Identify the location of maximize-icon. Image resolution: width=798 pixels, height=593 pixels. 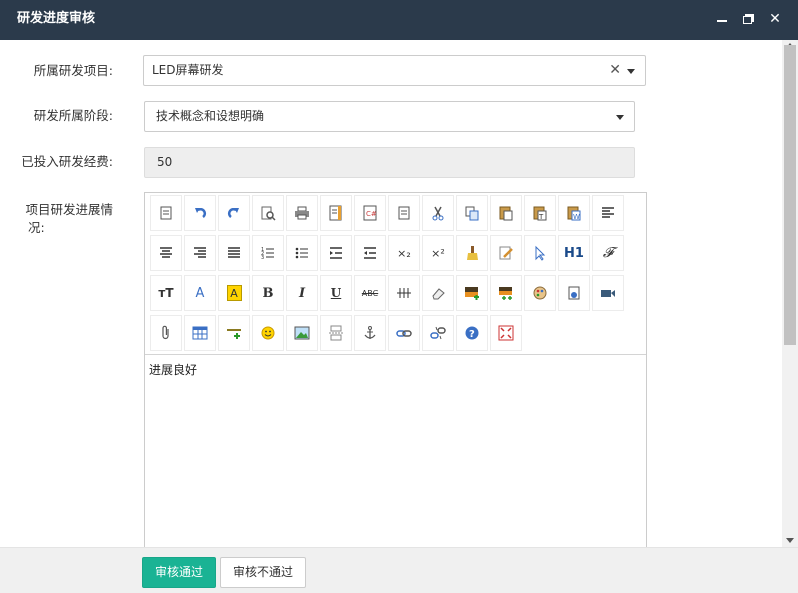
(749, 19).